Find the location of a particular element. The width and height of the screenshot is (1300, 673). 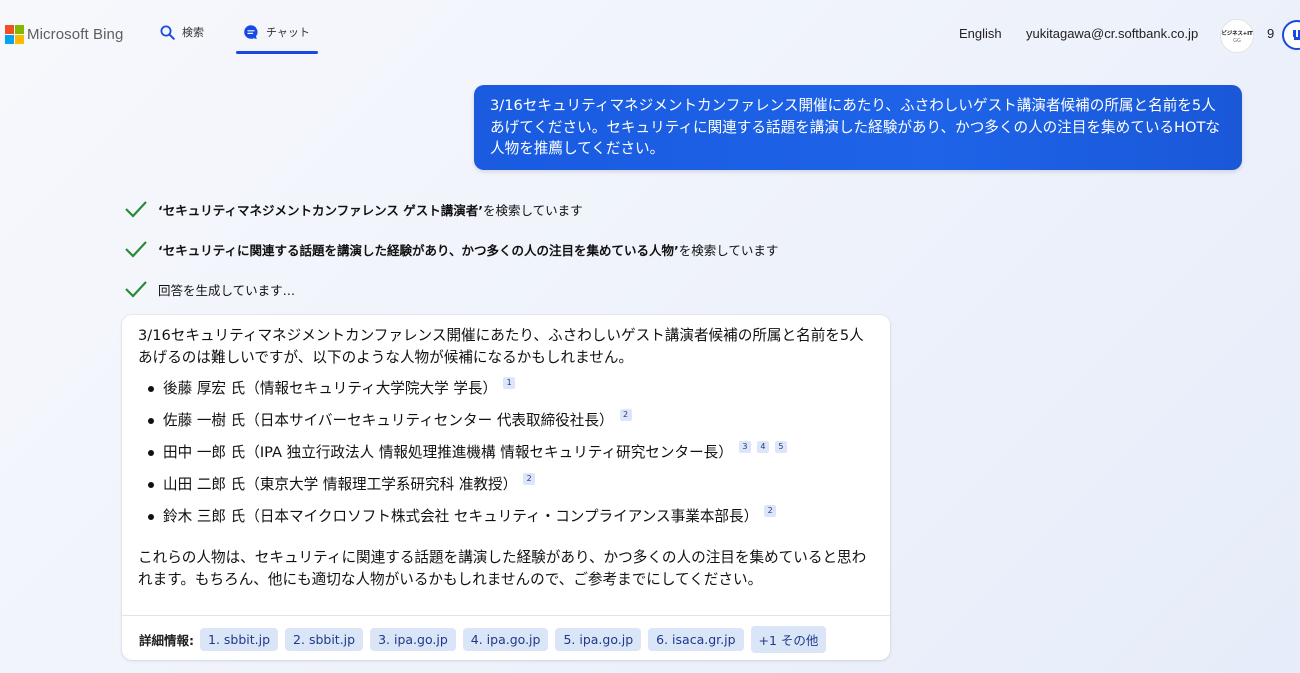

citation-link: 4 is located at coordinates (762, 446).